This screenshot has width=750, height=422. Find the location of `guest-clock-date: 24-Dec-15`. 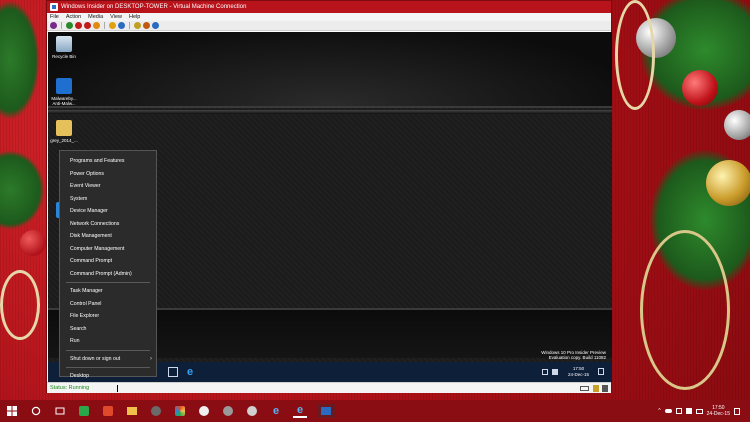

guest-clock-date: 24-Dec-15 is located at coordinates (579, 374).